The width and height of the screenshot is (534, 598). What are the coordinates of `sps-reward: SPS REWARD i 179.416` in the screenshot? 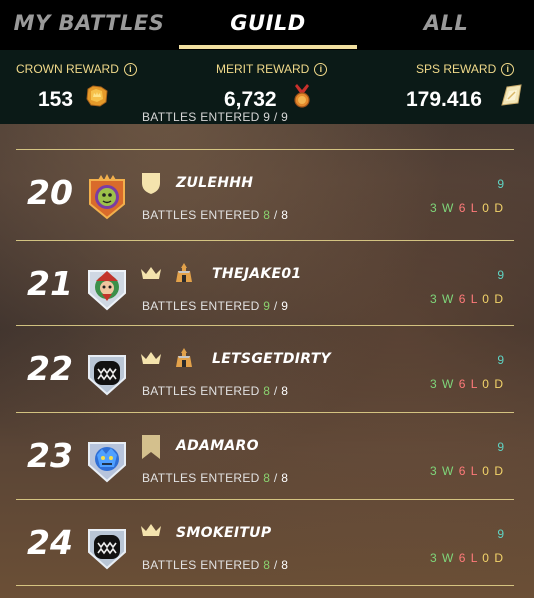 It's located at (445, 87).